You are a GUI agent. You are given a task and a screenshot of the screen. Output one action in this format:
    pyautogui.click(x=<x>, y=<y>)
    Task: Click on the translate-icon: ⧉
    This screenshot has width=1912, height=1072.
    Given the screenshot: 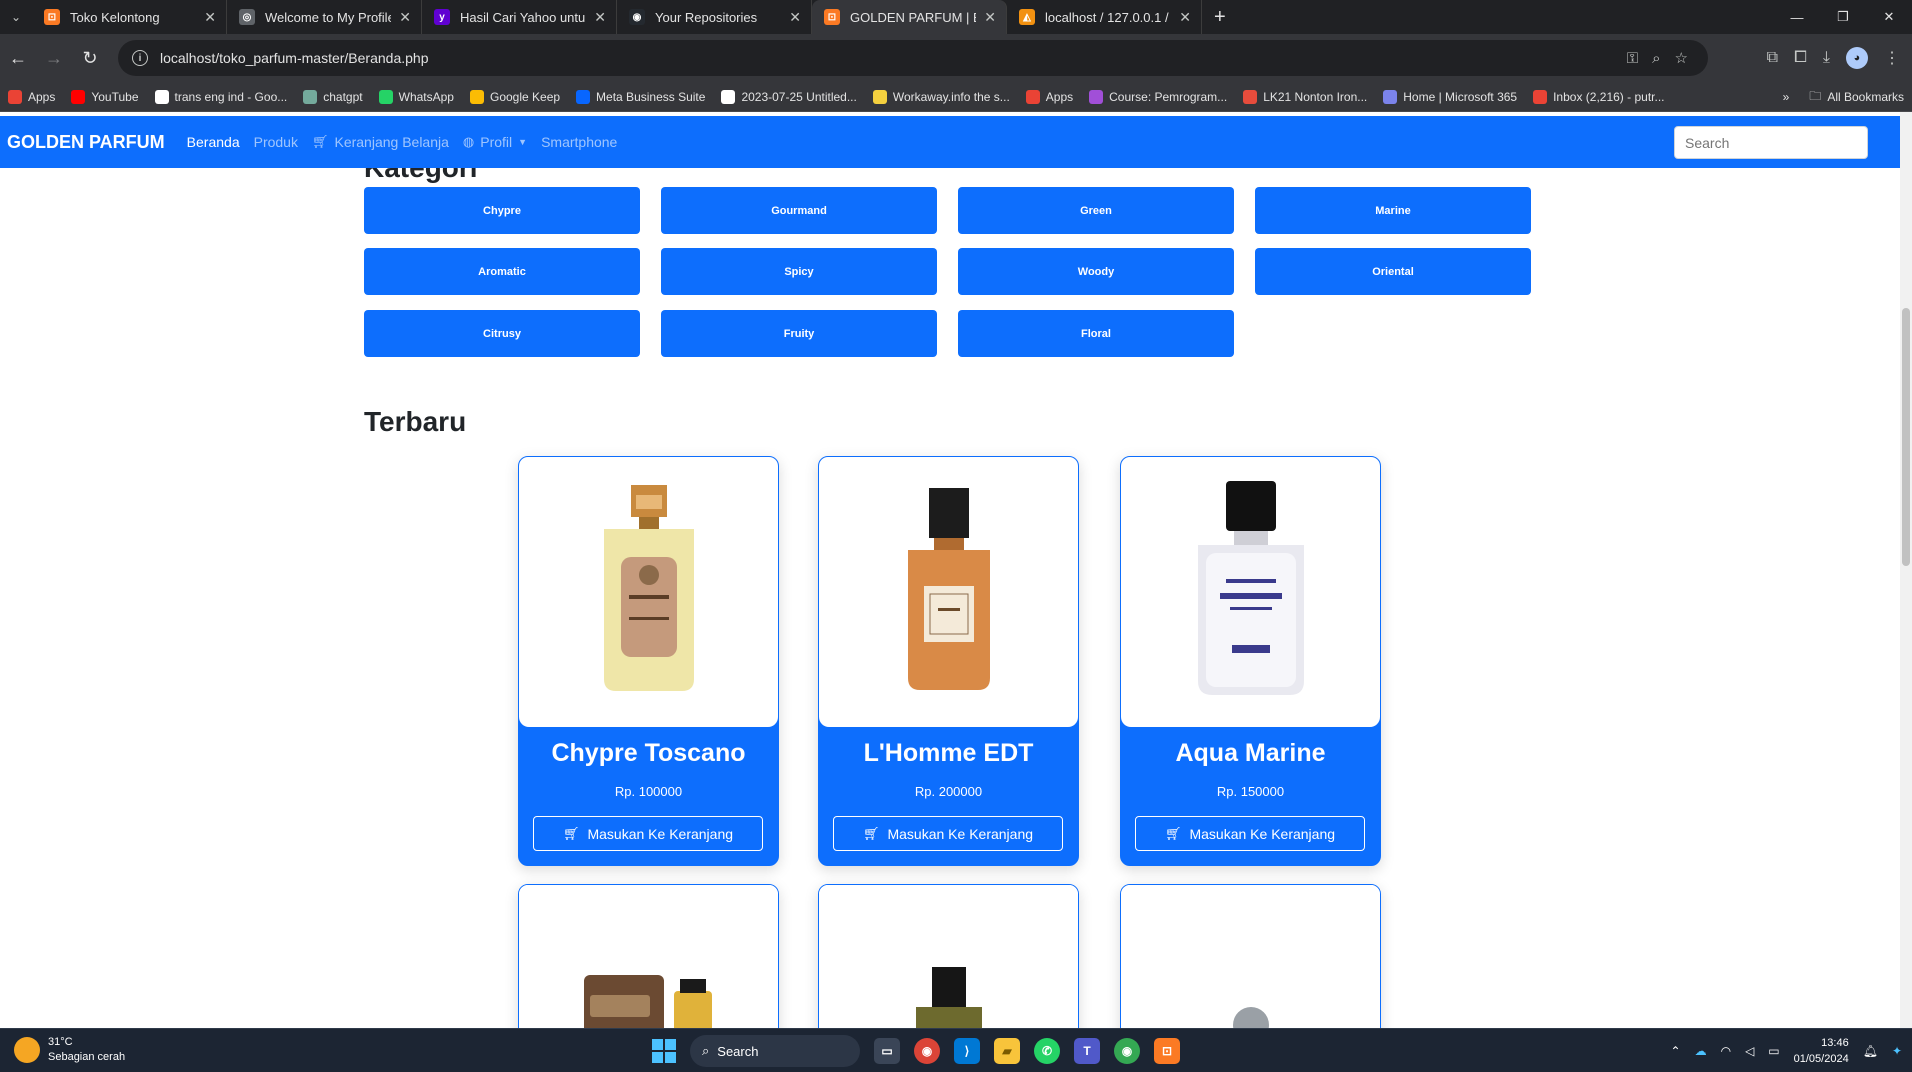 What is the action you would take?
    pyautogui.click(x=1772, y=58)
    